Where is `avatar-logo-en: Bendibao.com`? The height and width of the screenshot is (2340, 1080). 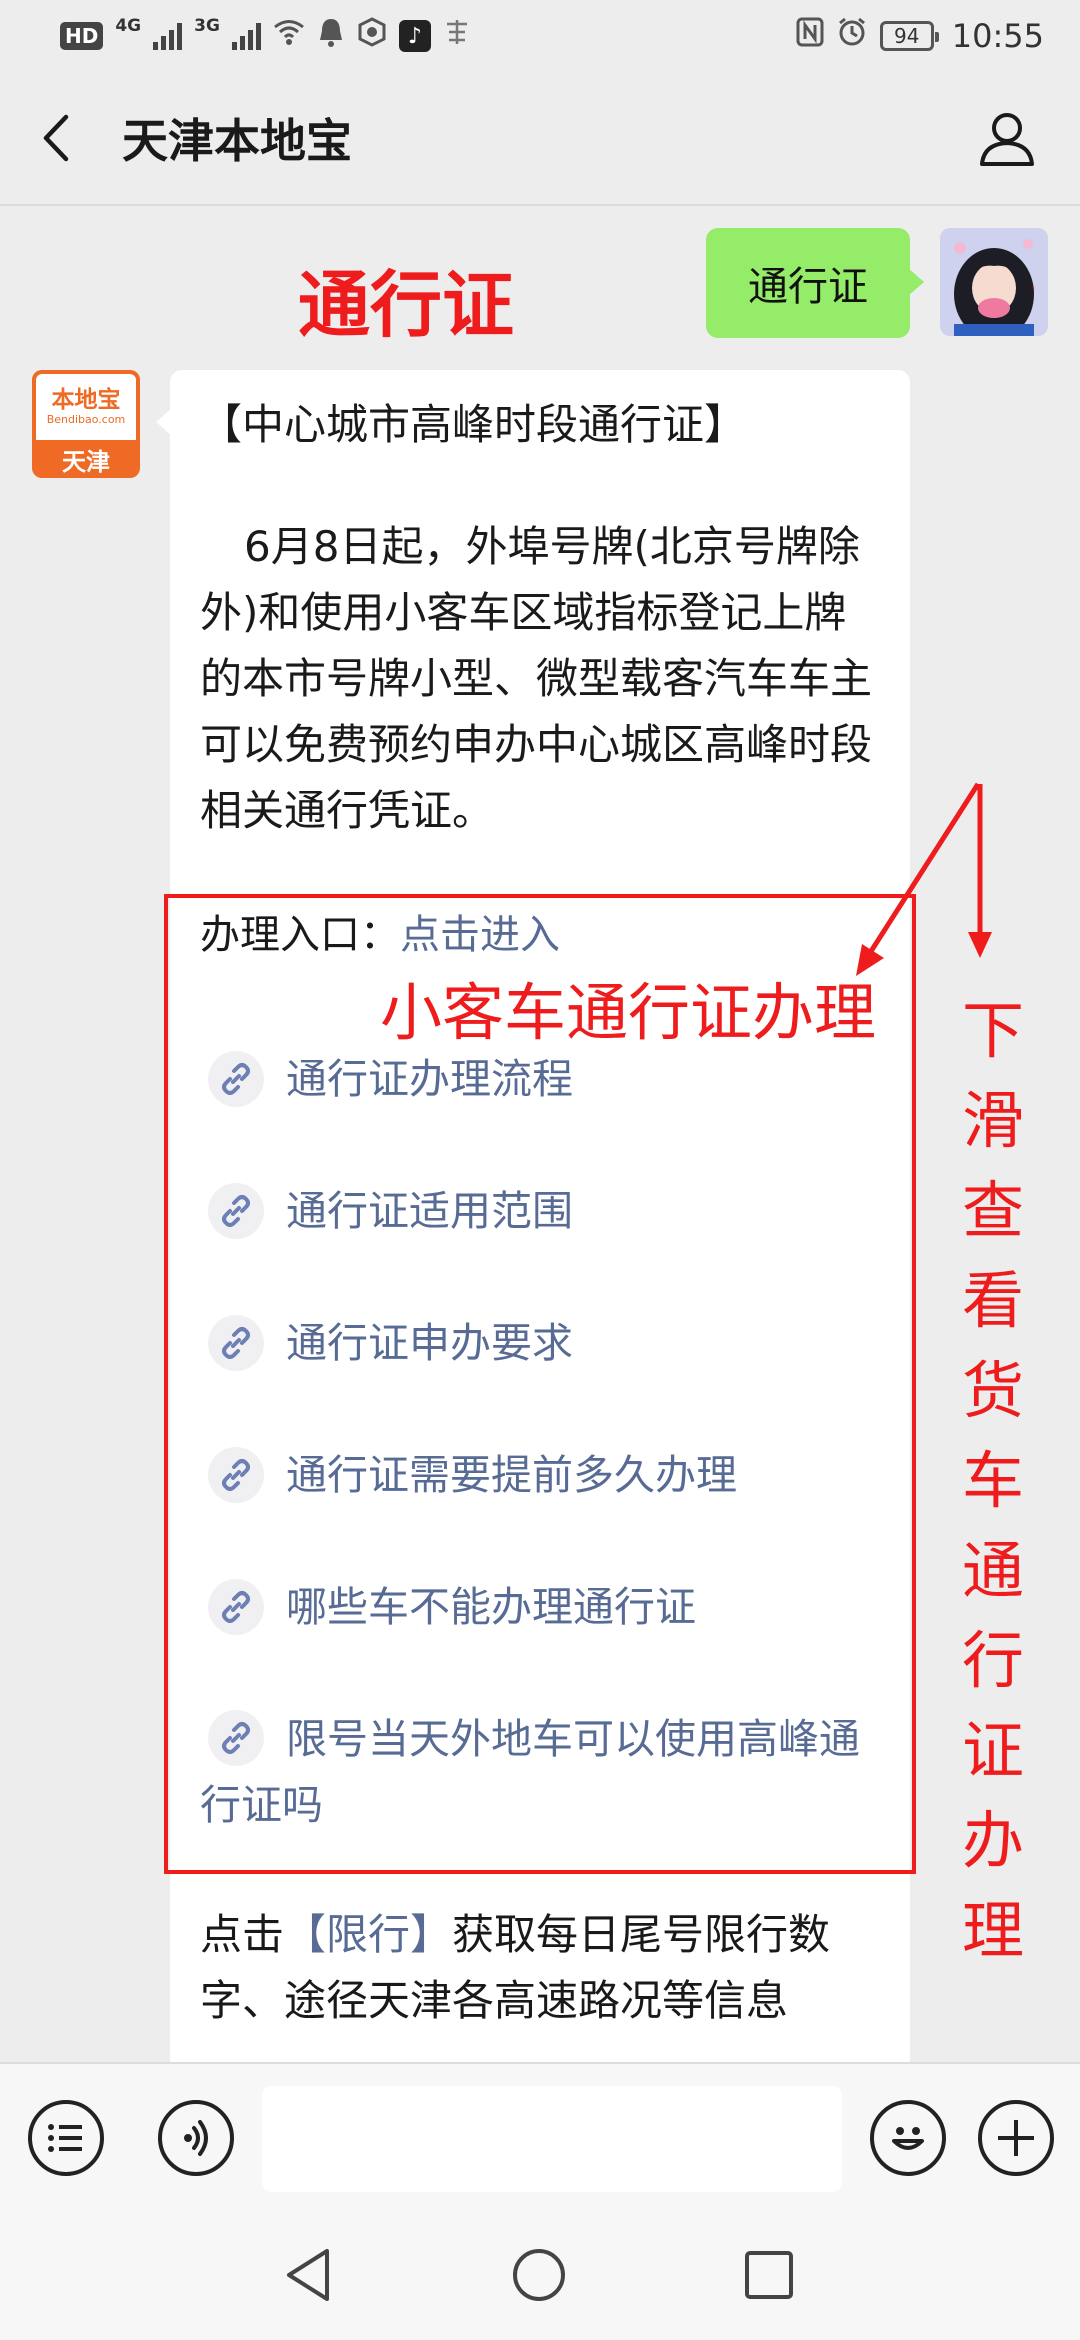 avatar-logo-en: Bendibao.com is located at coordinates (86, 419).